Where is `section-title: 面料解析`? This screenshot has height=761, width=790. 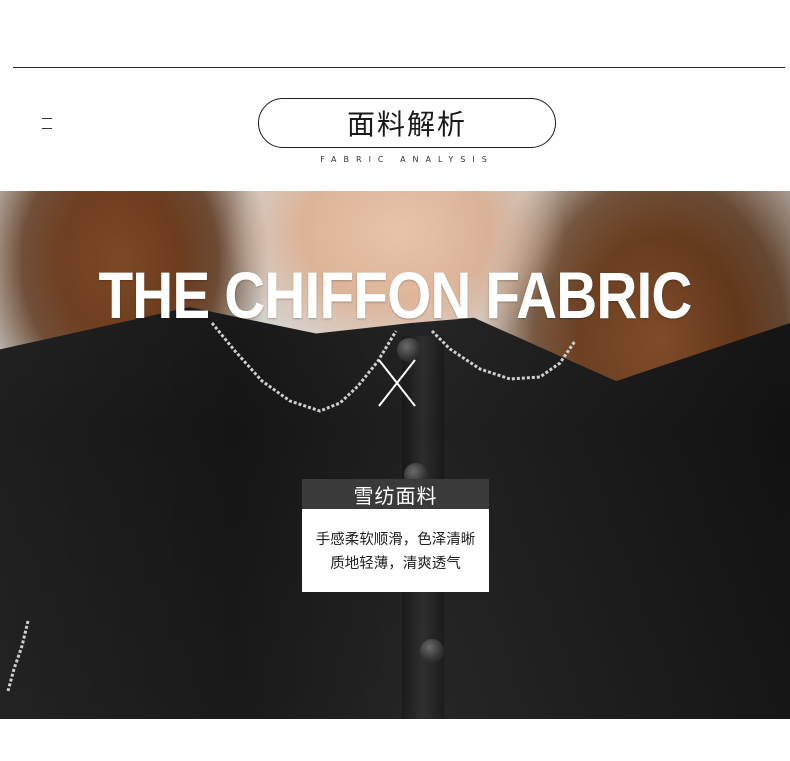
section-title: 面料解析 is located at coordinates (406, 124).